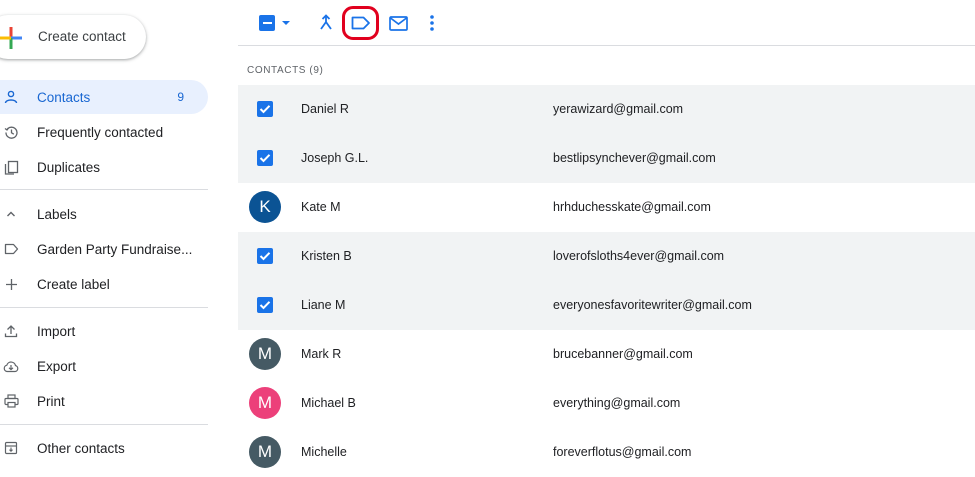 The image size is (975, 477). I want to click on contact-email: yerawizard@gmail.com, so click(618, 109).